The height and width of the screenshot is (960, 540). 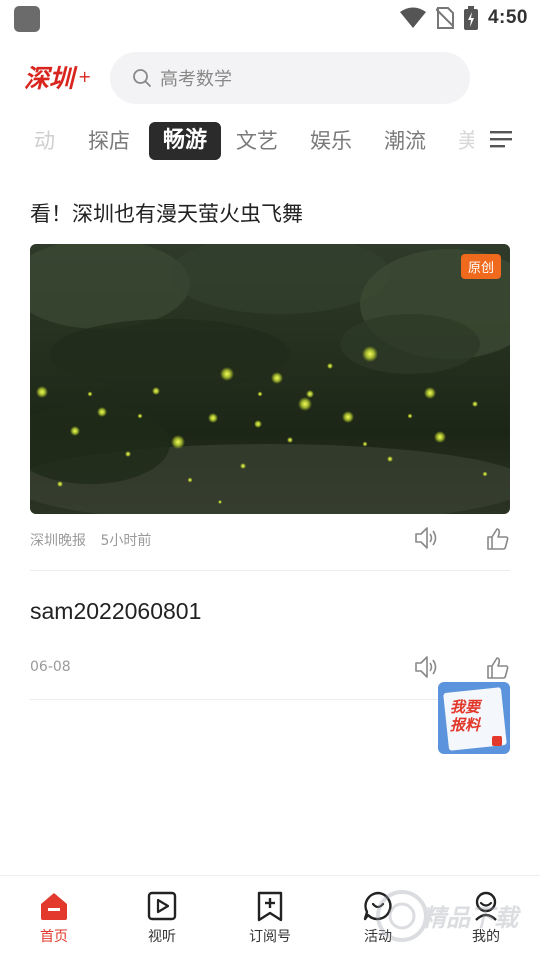 I want to click on article-time: 5小时前, so click(x=126, y=541).